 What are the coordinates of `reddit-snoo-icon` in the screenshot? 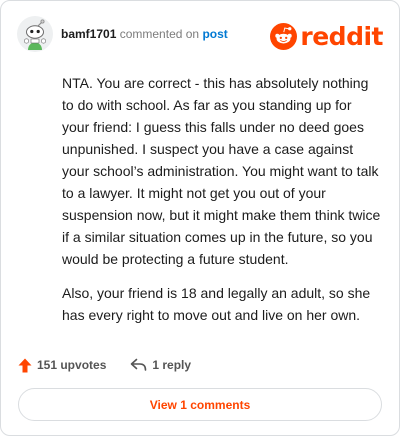 It's located at (284, 36).